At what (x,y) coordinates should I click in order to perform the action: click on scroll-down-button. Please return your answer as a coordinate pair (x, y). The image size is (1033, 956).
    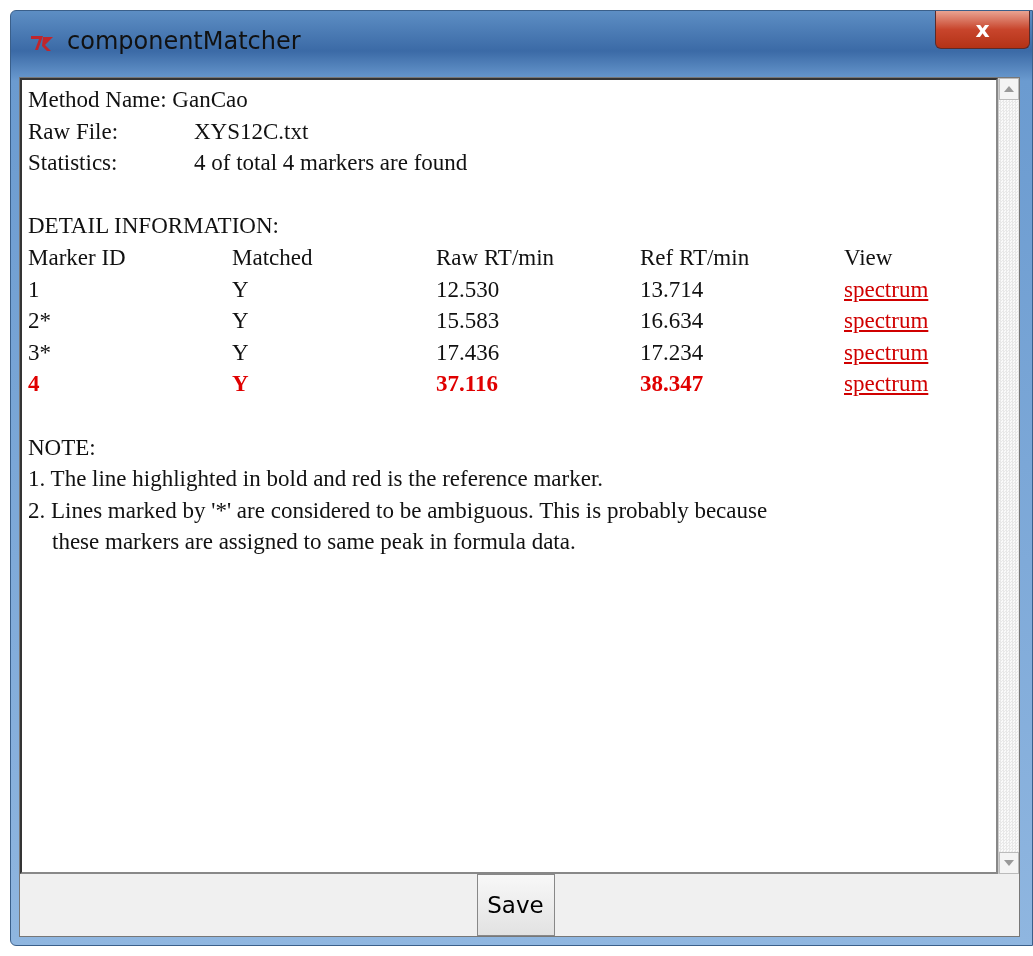
    Looking at the image, I should click on (1009, 863).